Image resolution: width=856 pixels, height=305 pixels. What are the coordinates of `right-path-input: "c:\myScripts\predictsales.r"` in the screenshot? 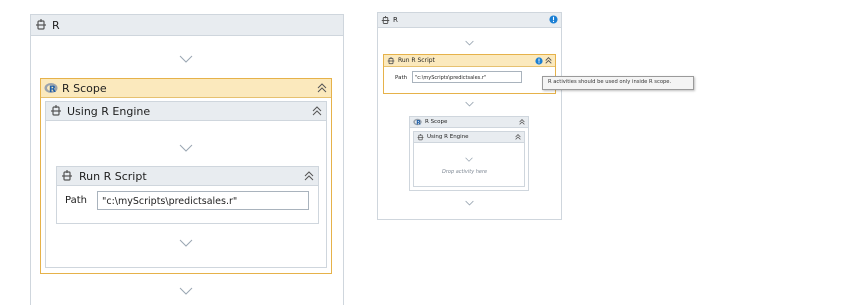 It's located at (467, 77).